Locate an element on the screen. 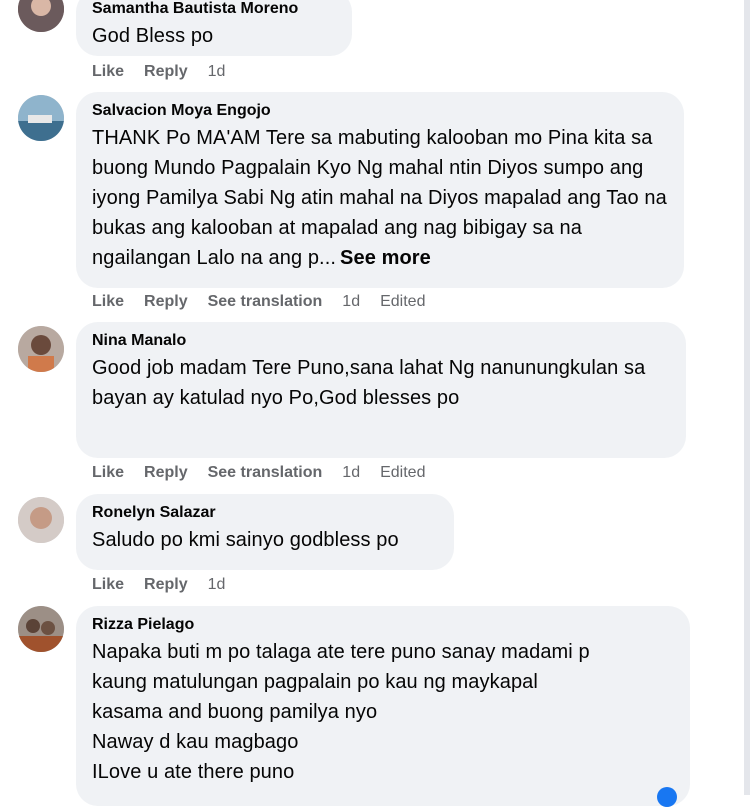  comment-author: Ronelyn Salazar is located at coordinates (265, 513).